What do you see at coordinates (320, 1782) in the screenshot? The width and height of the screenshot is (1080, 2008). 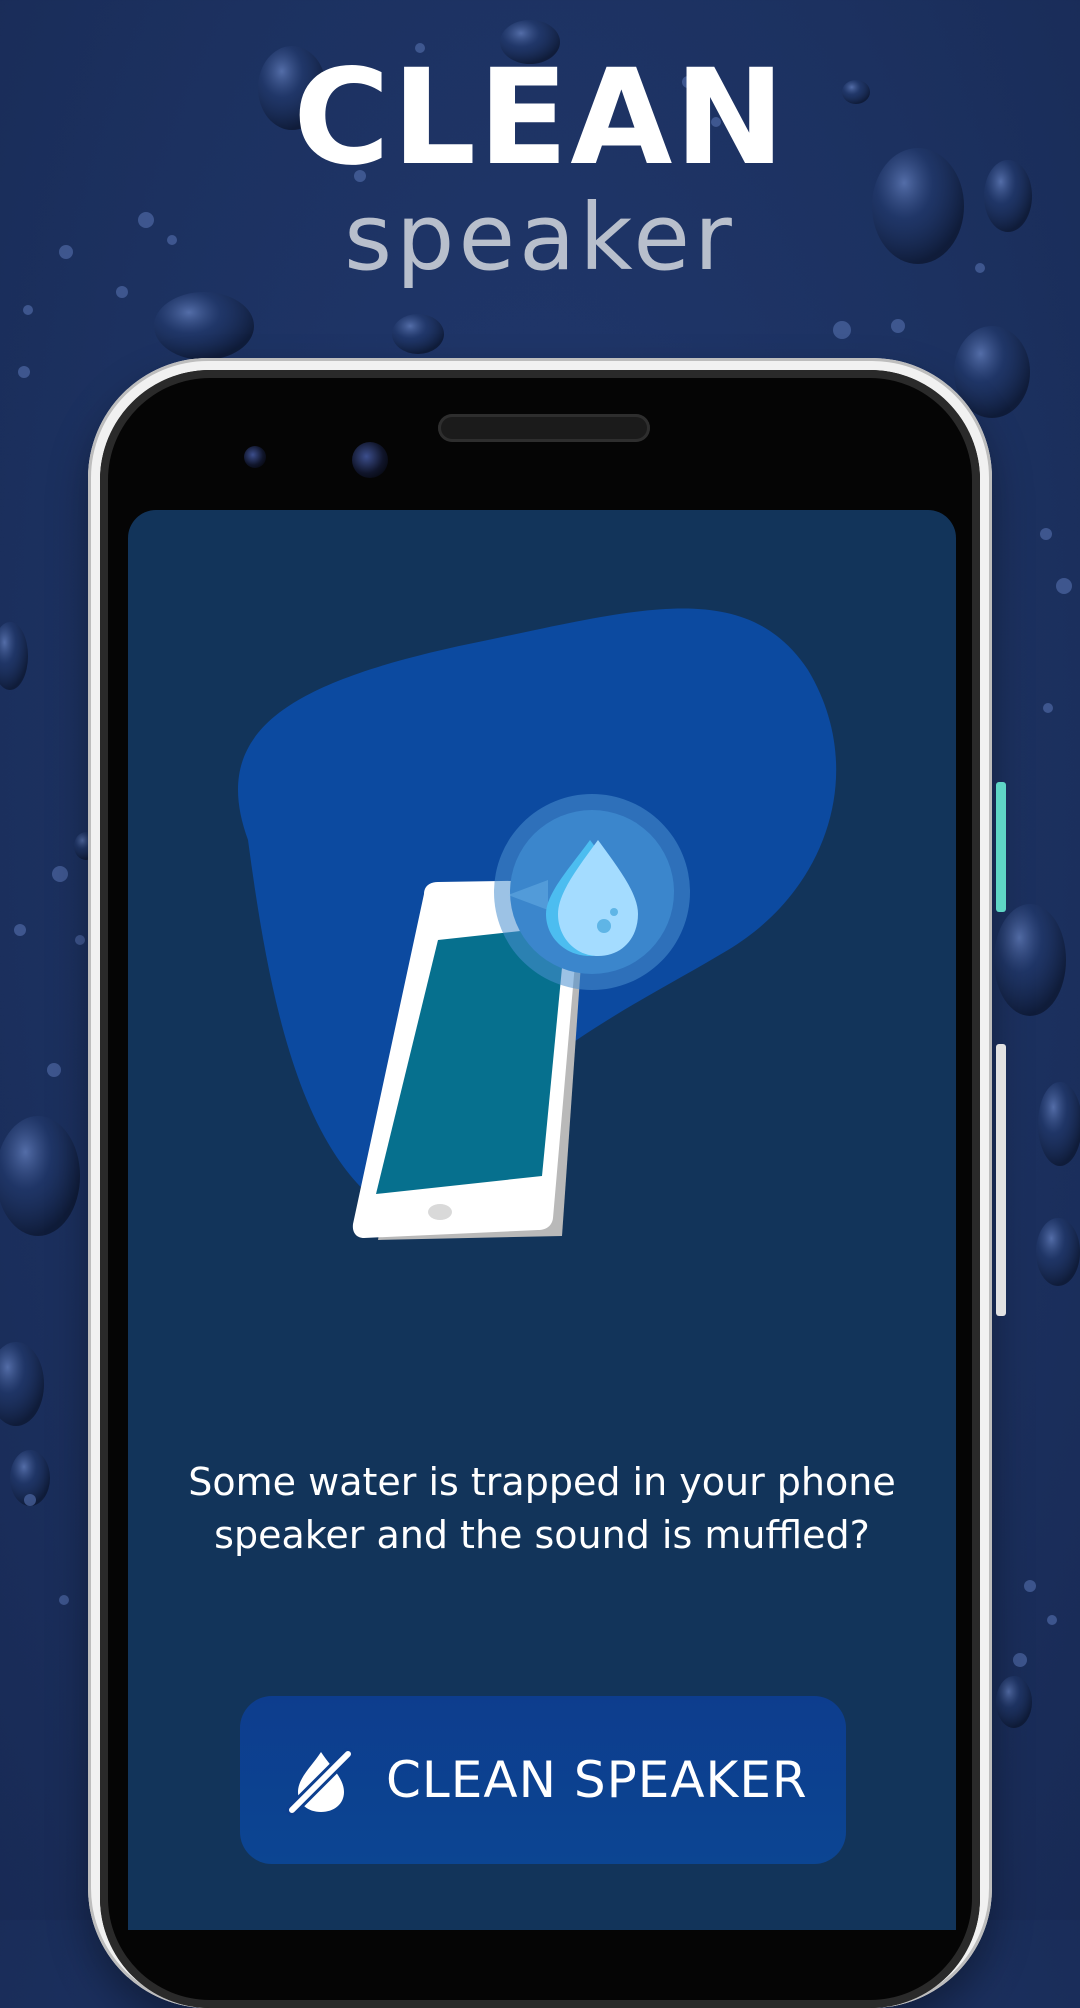 I see `water-off-icon` at bounding box center [320, 1782].